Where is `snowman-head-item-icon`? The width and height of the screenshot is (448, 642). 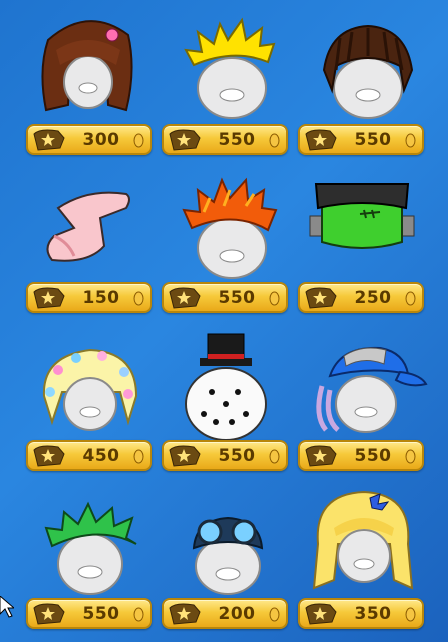
snowman-head-item-icon is located at coordinates (226, 387).